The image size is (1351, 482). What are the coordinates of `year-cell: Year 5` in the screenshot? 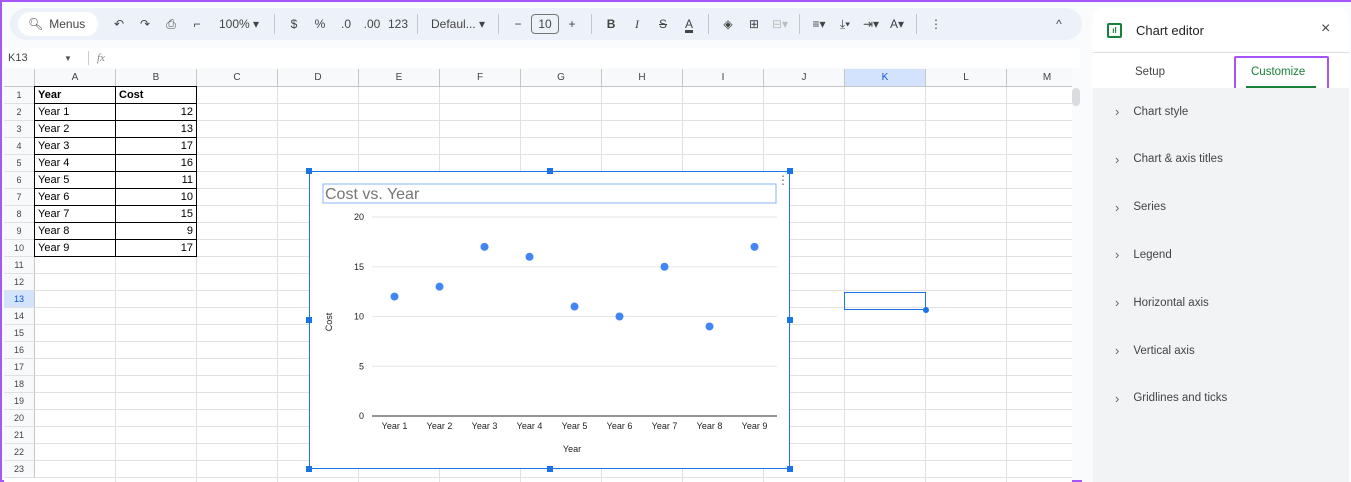 It's located at (75, 180).